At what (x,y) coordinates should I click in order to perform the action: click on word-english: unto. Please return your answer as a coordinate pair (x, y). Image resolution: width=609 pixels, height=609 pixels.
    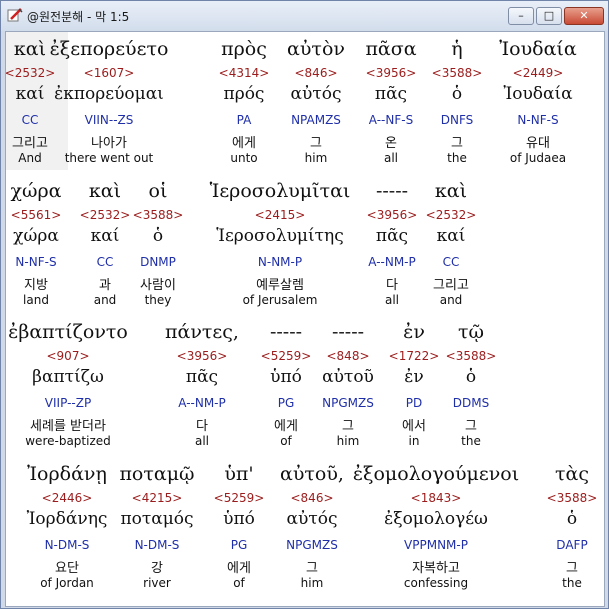
    Looking at the image, I should click on (244, 158).